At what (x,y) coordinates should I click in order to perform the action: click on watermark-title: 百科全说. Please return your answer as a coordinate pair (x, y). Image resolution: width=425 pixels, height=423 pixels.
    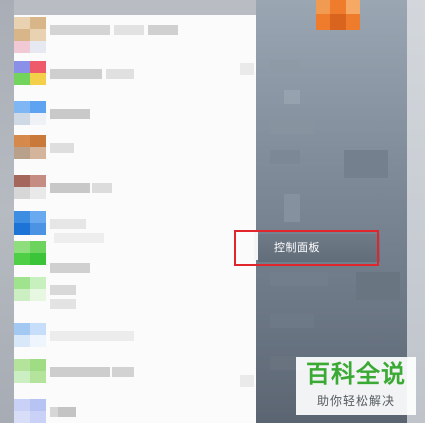
    Looking at the image, I should click on (356, 374).